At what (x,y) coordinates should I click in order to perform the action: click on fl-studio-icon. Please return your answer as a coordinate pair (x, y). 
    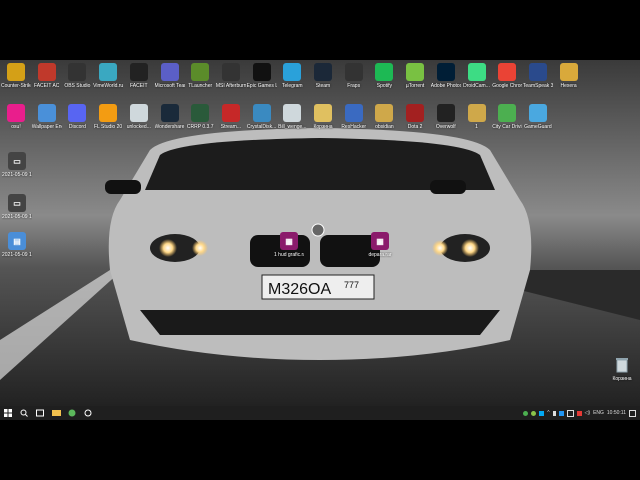
    Looking at the image, I should click on (108, 113).